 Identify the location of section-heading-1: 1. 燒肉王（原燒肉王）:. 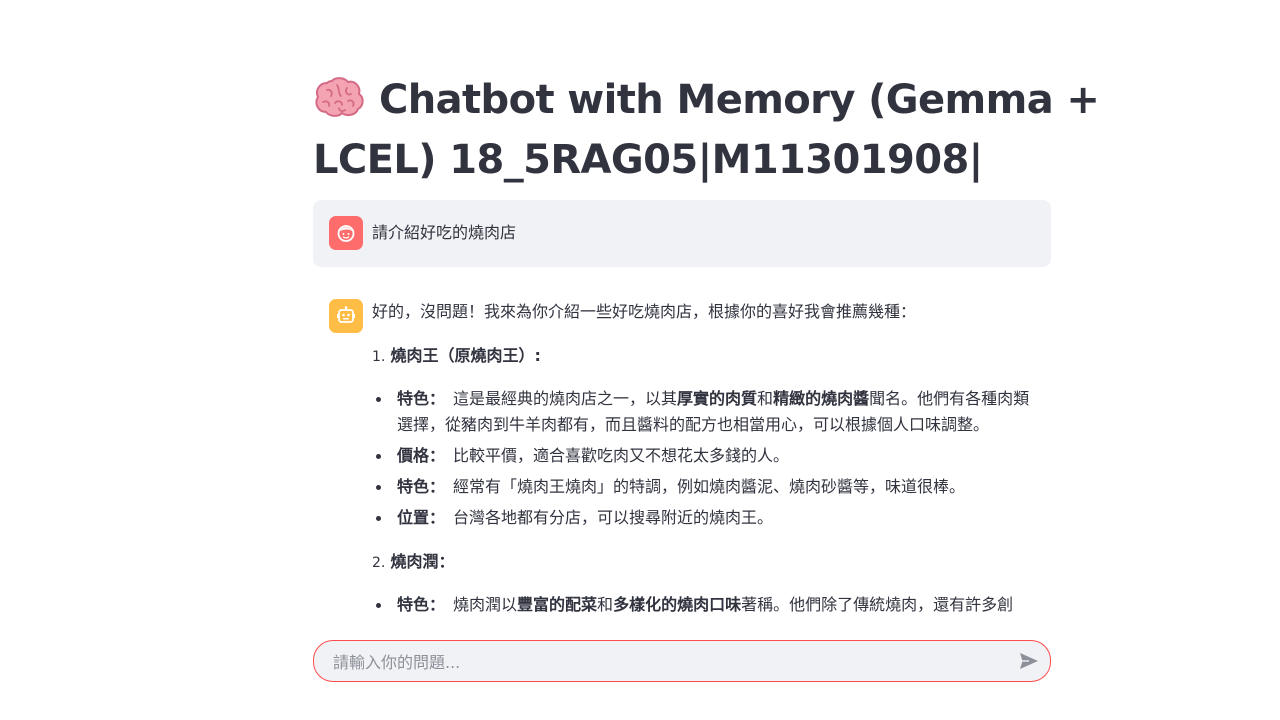
(456, 355).